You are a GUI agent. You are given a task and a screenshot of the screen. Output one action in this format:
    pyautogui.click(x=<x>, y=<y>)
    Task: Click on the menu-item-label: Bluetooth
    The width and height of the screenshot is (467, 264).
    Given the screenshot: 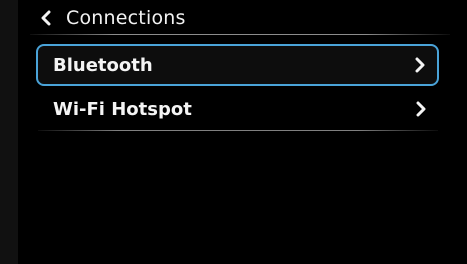 What is the action you would take?
    pyautogui.click(x=103, y=65)
    